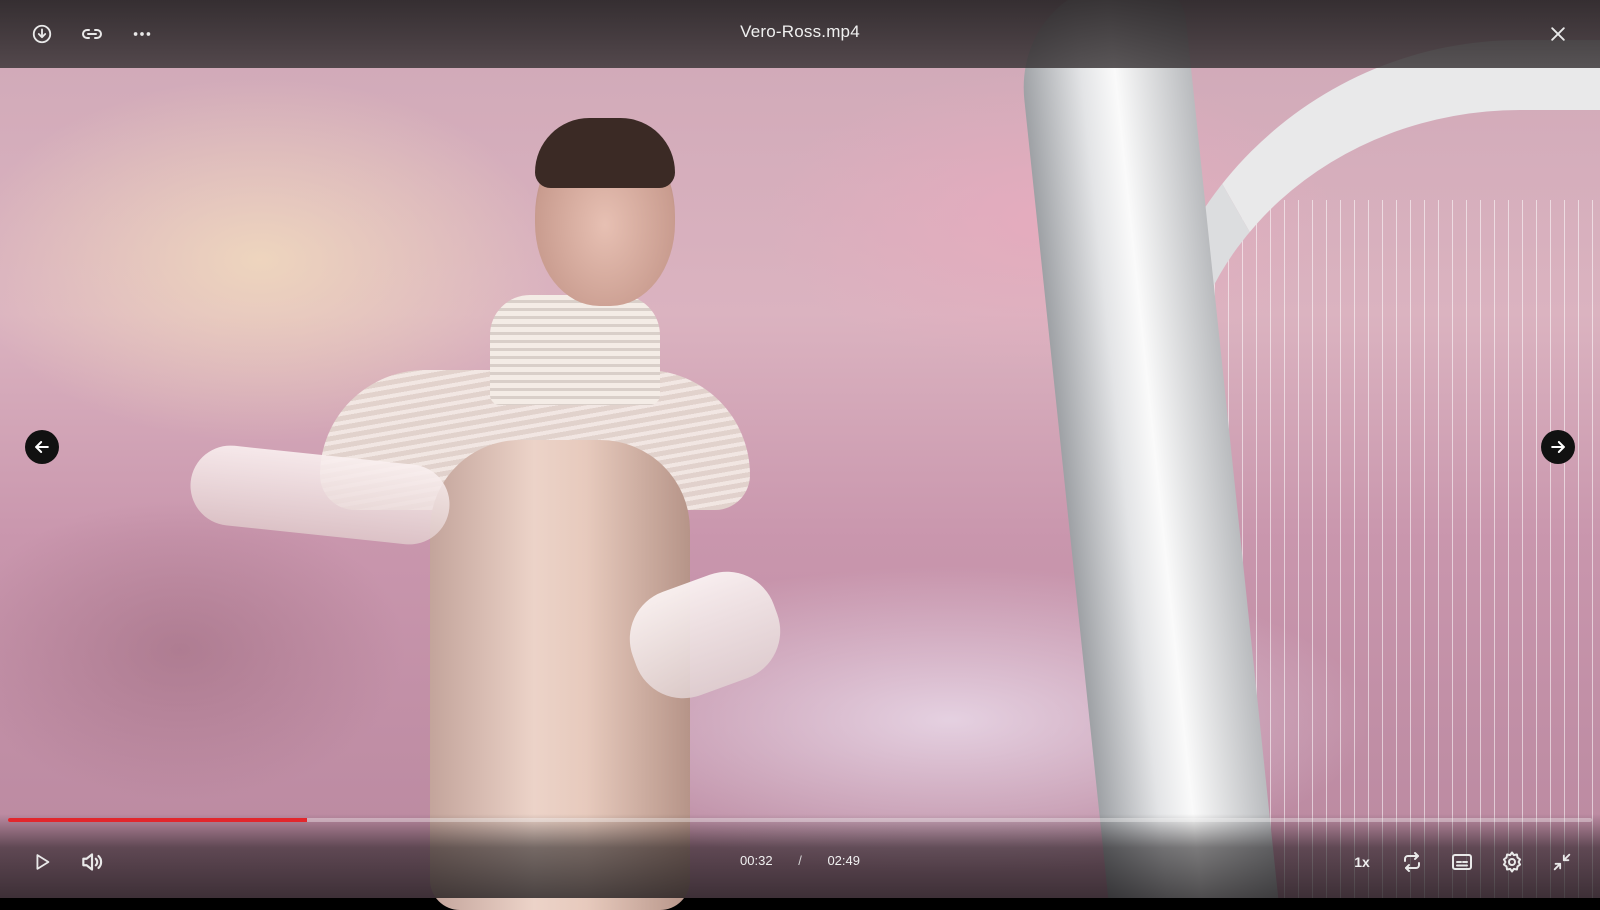  I want to click on file-title: Vero-Ross.mp4, so click(800, 31).